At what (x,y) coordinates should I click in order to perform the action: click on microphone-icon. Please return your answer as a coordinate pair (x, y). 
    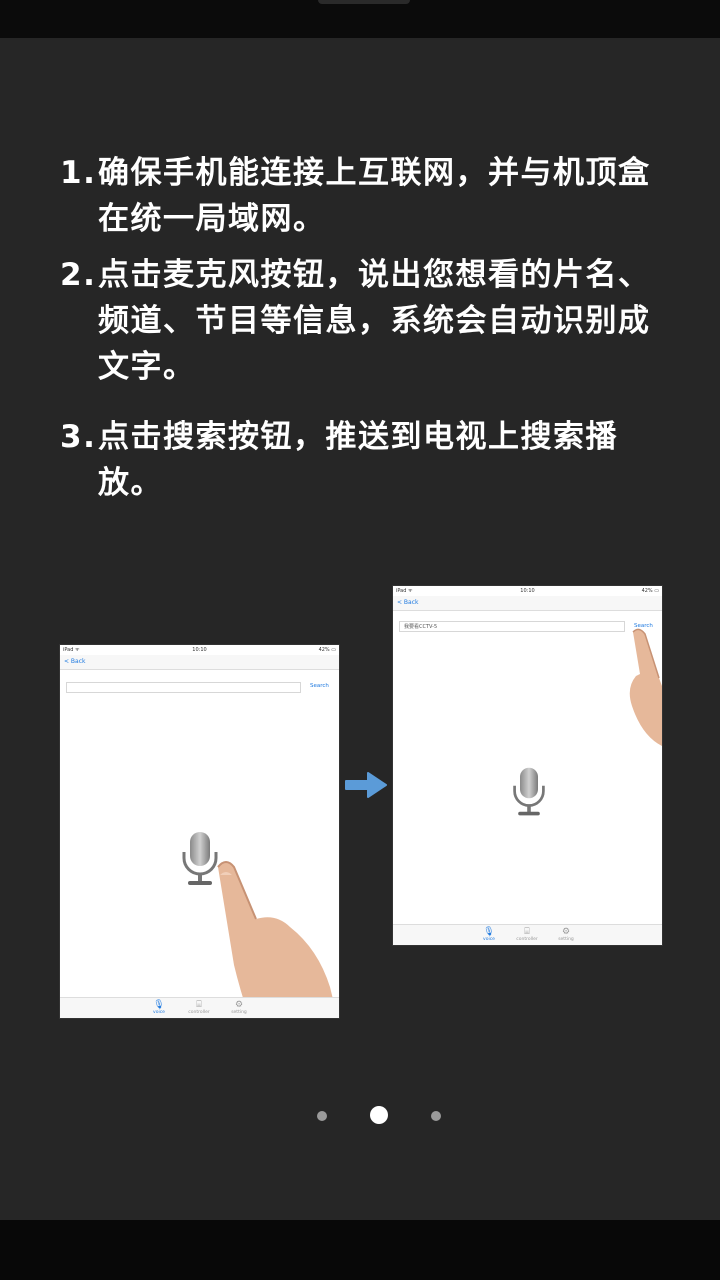
    Looking at the image, I should click on (529, 791).